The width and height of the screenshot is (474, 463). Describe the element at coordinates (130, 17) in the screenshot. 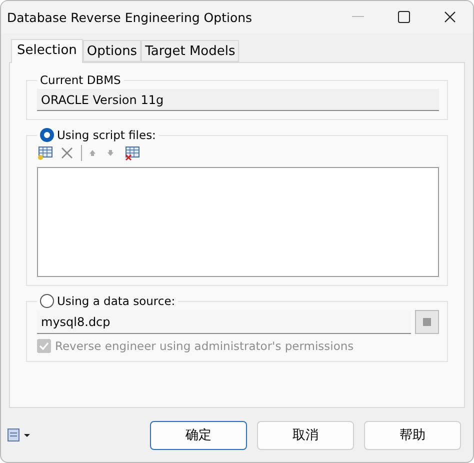

I see `window-title: Database Reverse Engineering Options` at that location.